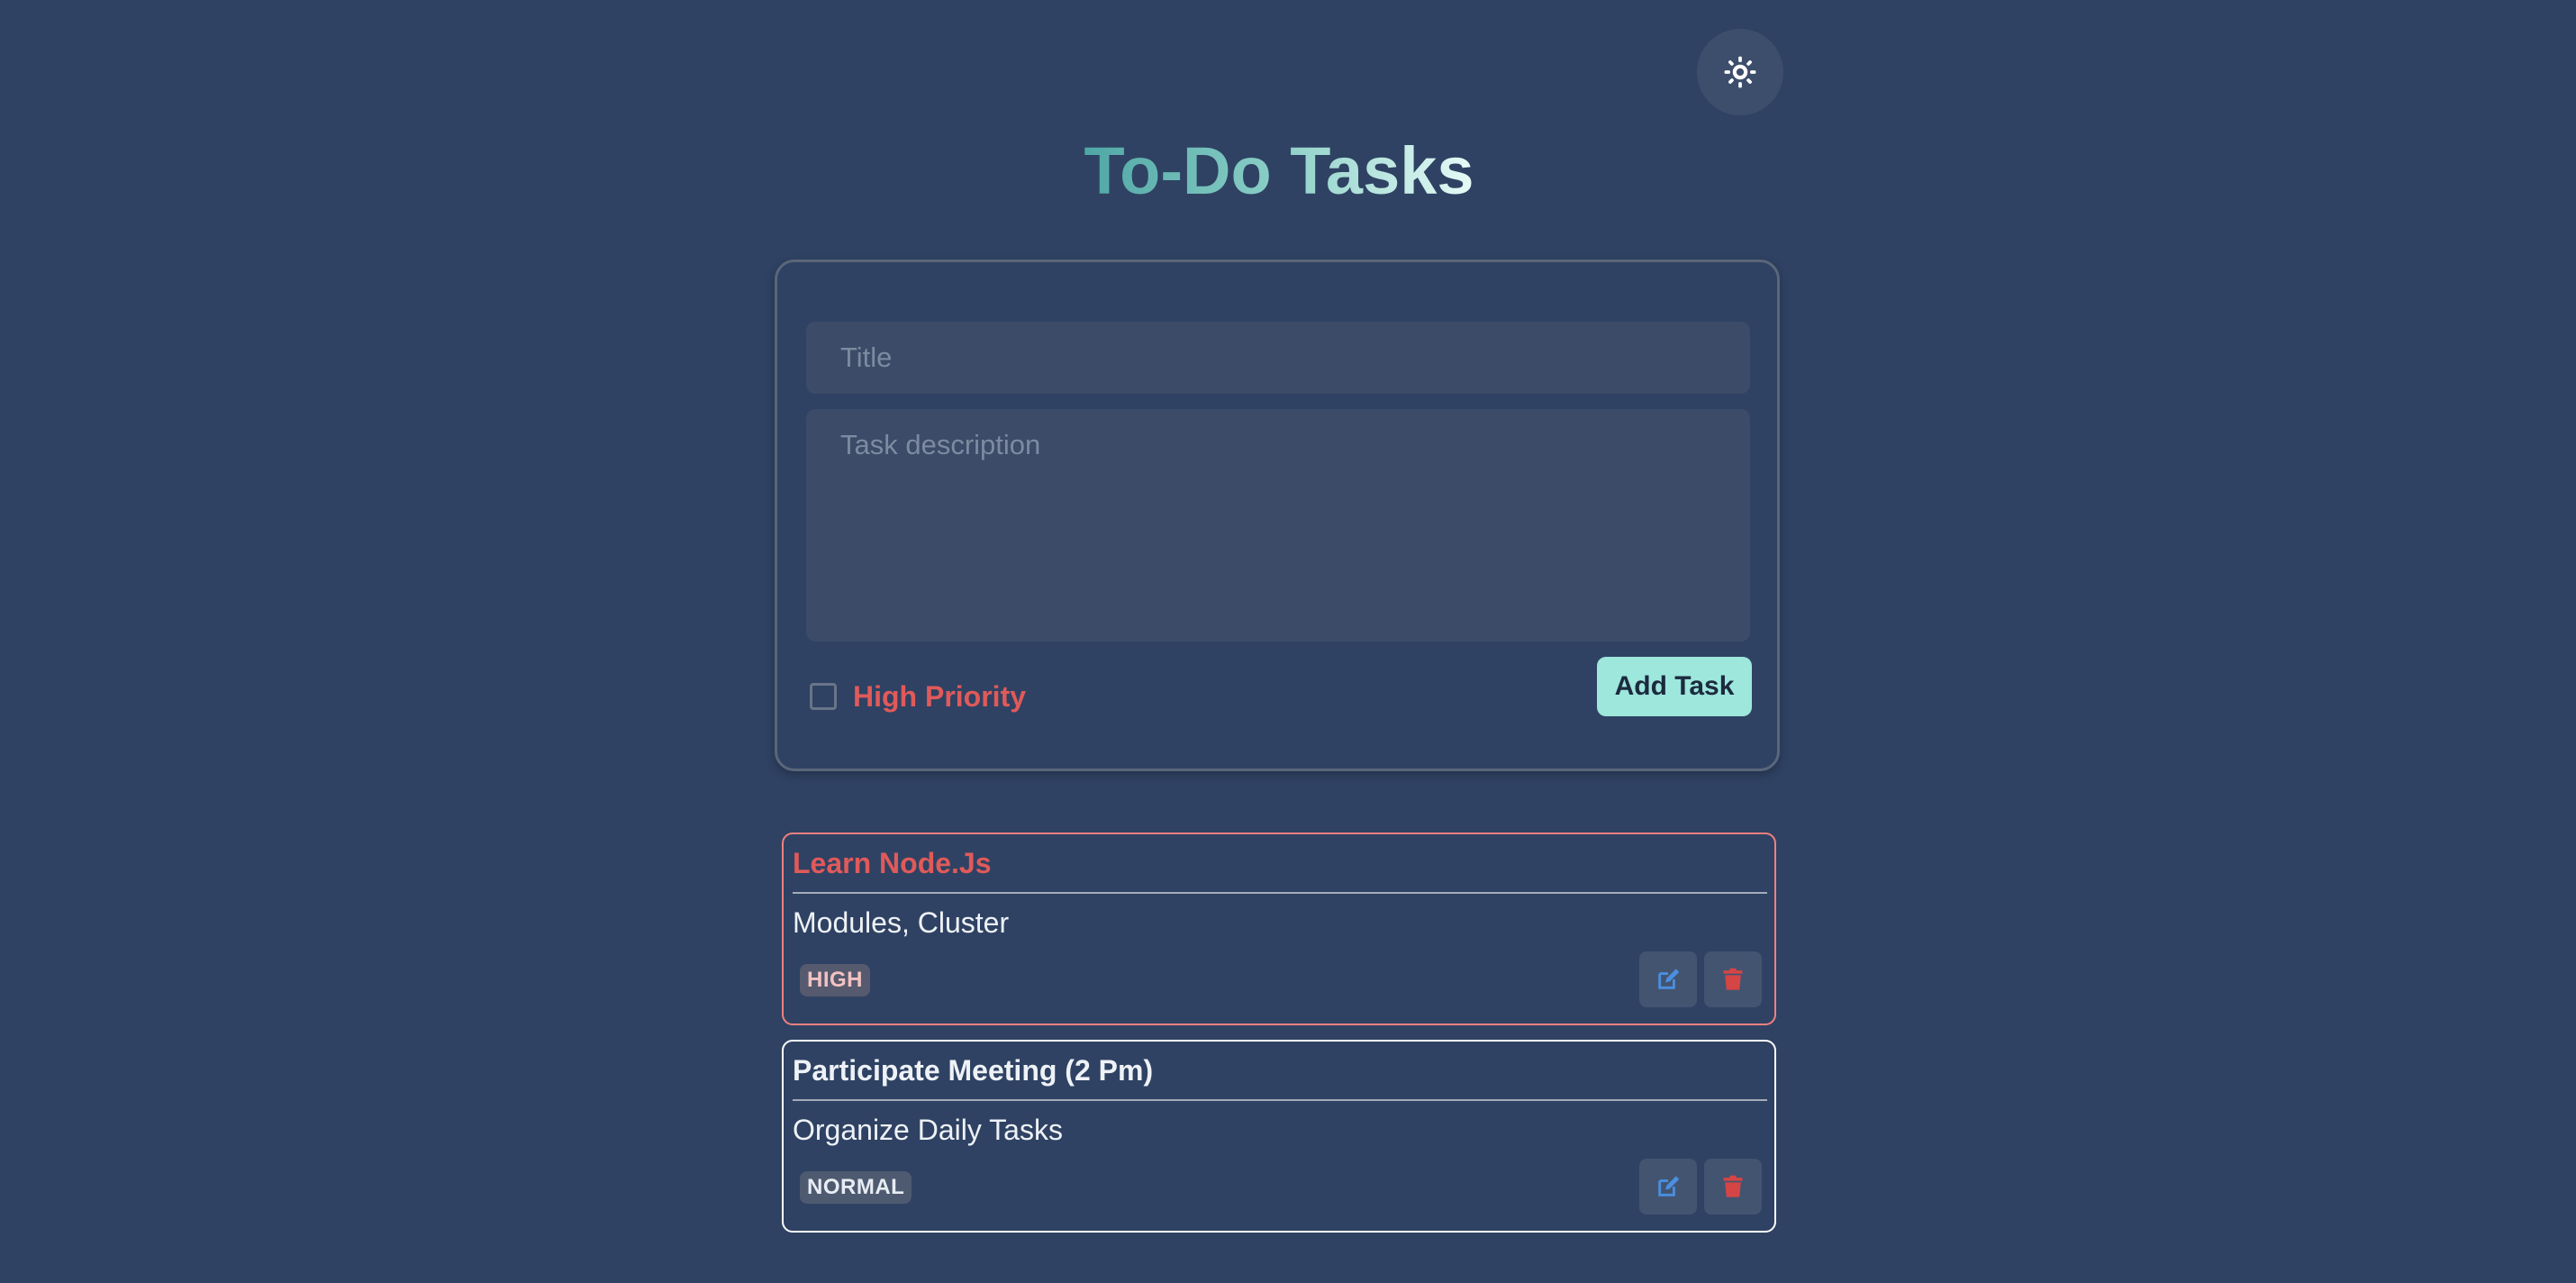  I want to click on page-title-text: To-Do Tasks, so click(1279, 170).